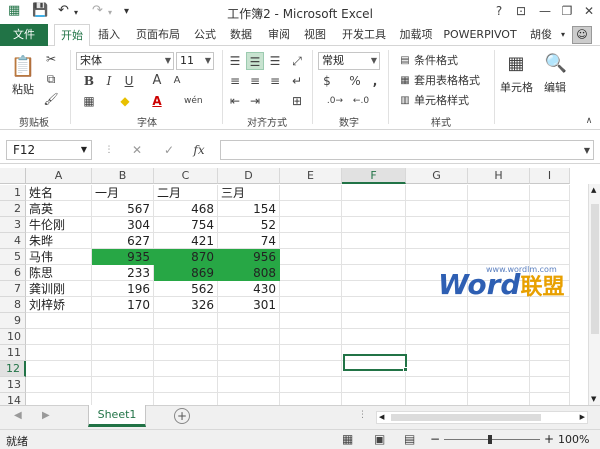 The height and width of the screenshot is (449, 600). Describe the element at coordinates (125, 61) in the screenshot. I see `font-name-combo: 宋体 ▼` at that location.